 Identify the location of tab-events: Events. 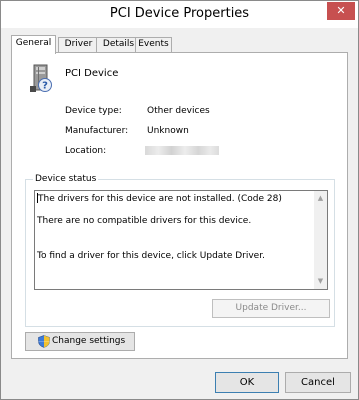
(153, 44).